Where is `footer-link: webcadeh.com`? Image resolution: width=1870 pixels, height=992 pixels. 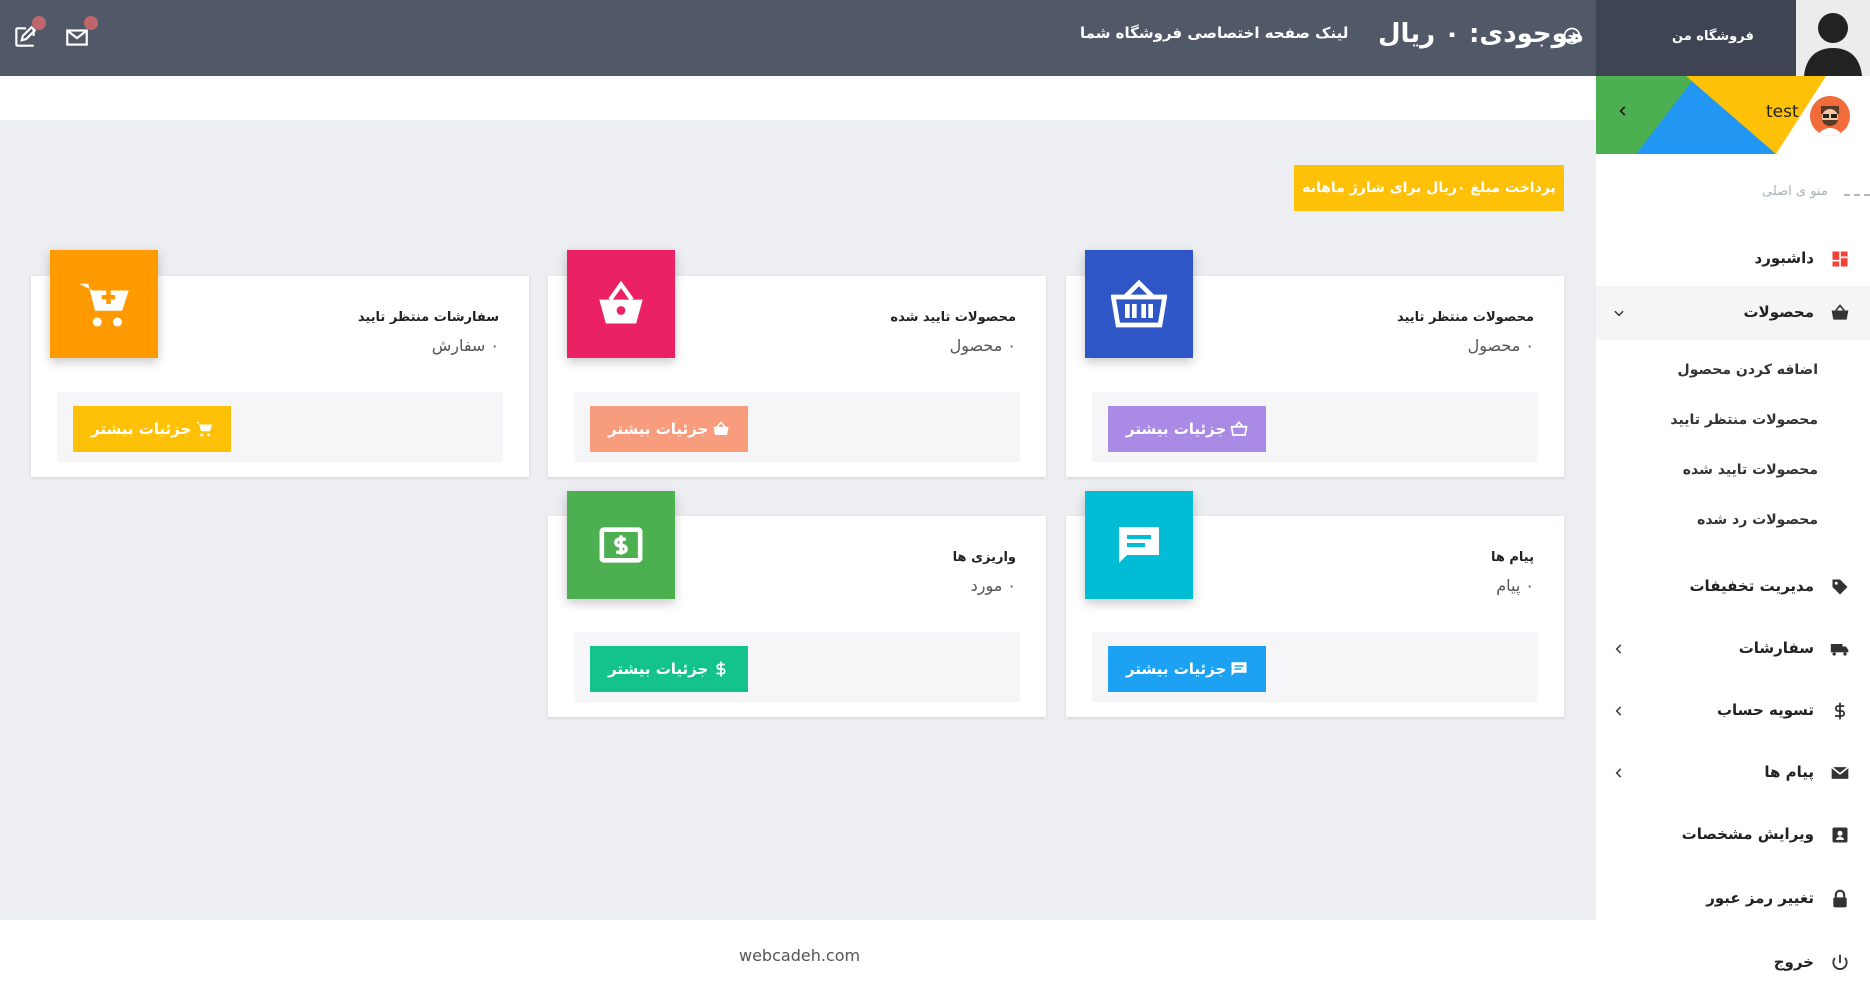 footer-link: webcadeh.com is located at coordinates (799, 955).